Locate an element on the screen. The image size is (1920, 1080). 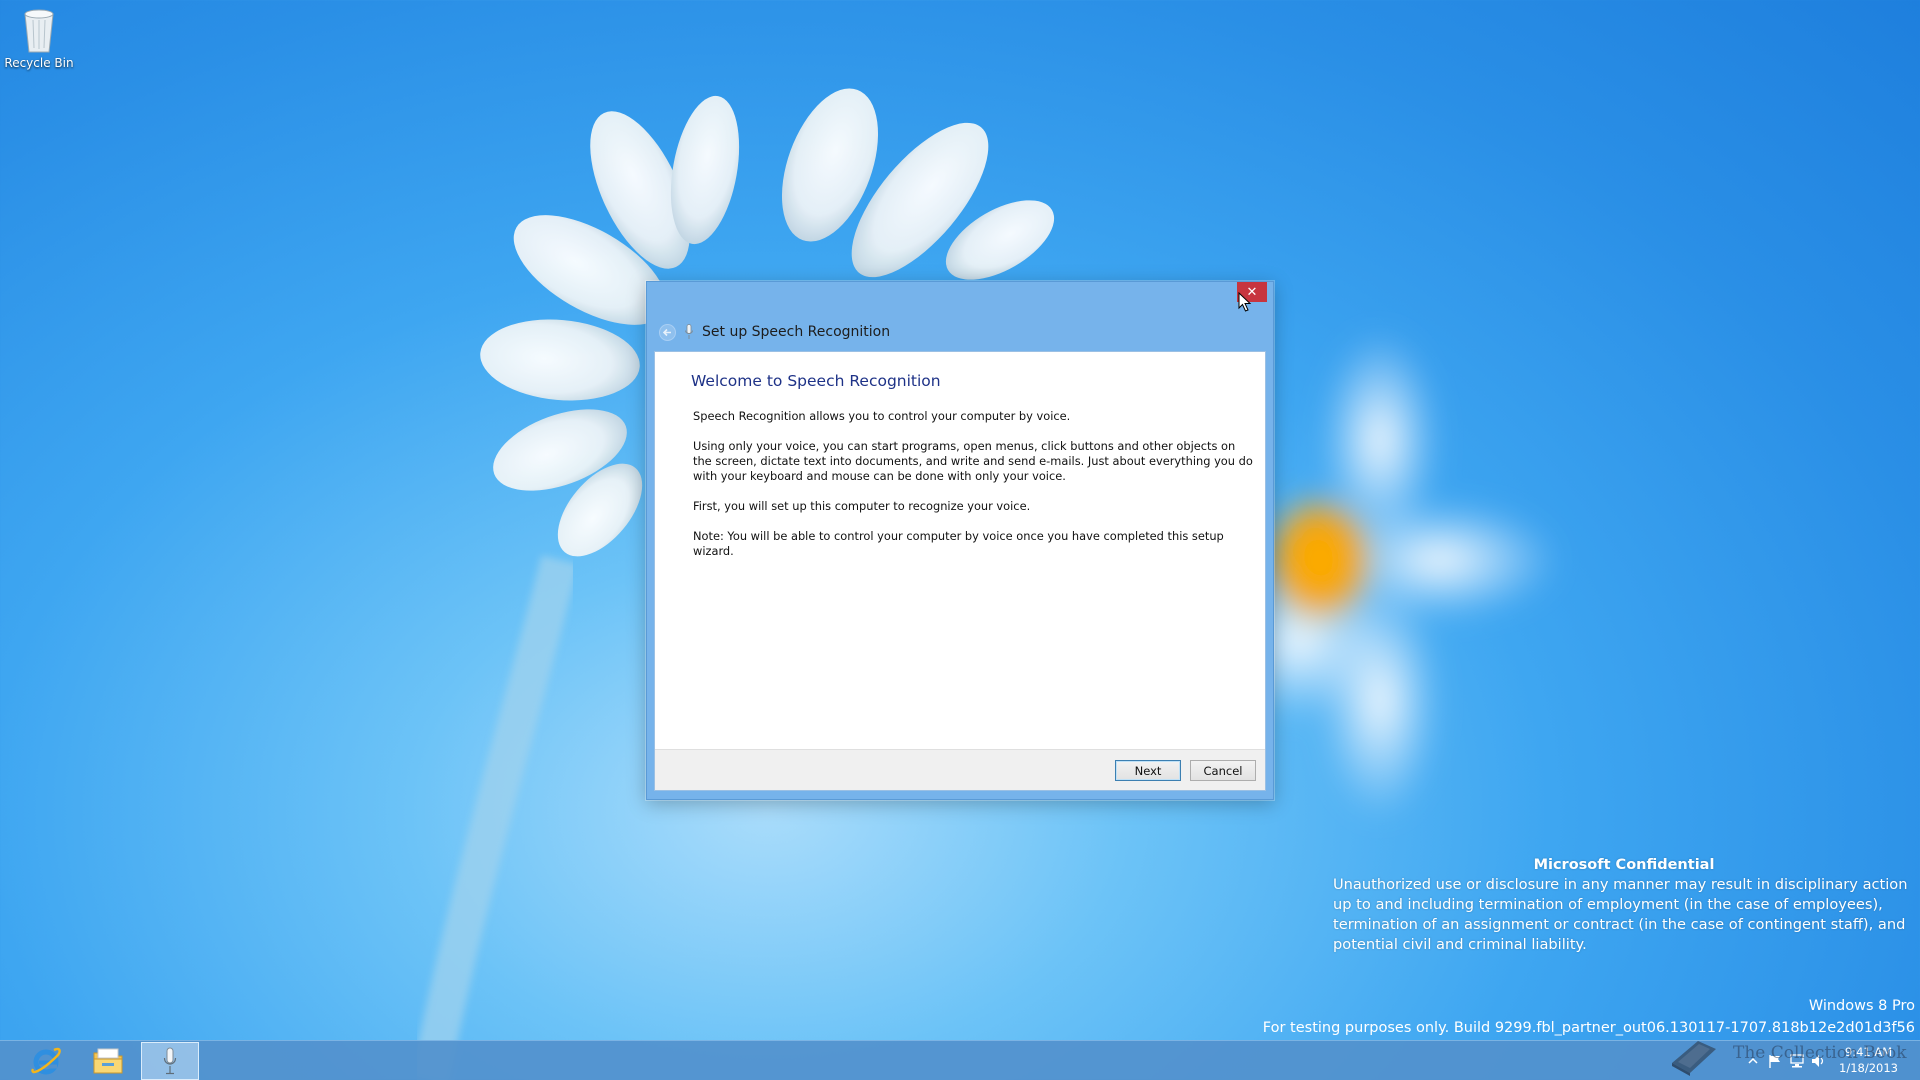
title-bar: Set up Speech Recognition is located at coordinates (774, 332).